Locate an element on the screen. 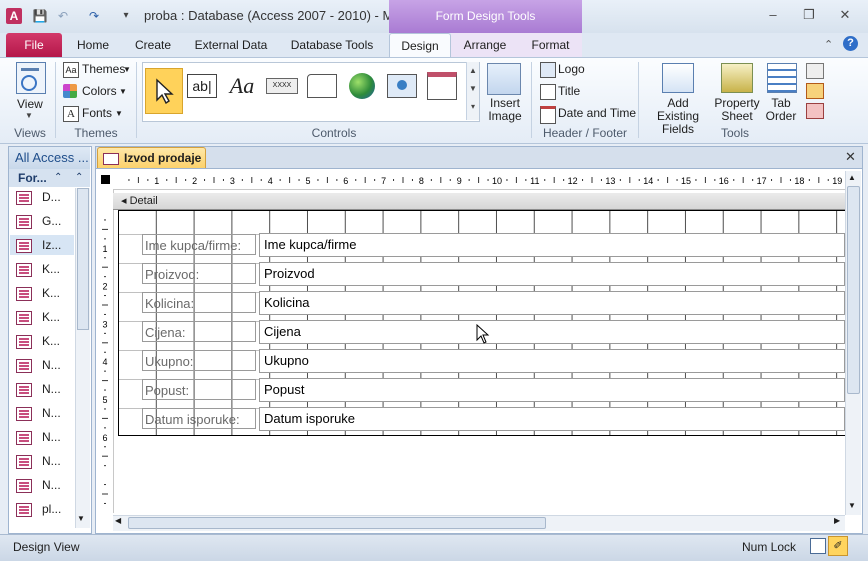  maximize-icon: ❐ is located at coordinates (809, 15).